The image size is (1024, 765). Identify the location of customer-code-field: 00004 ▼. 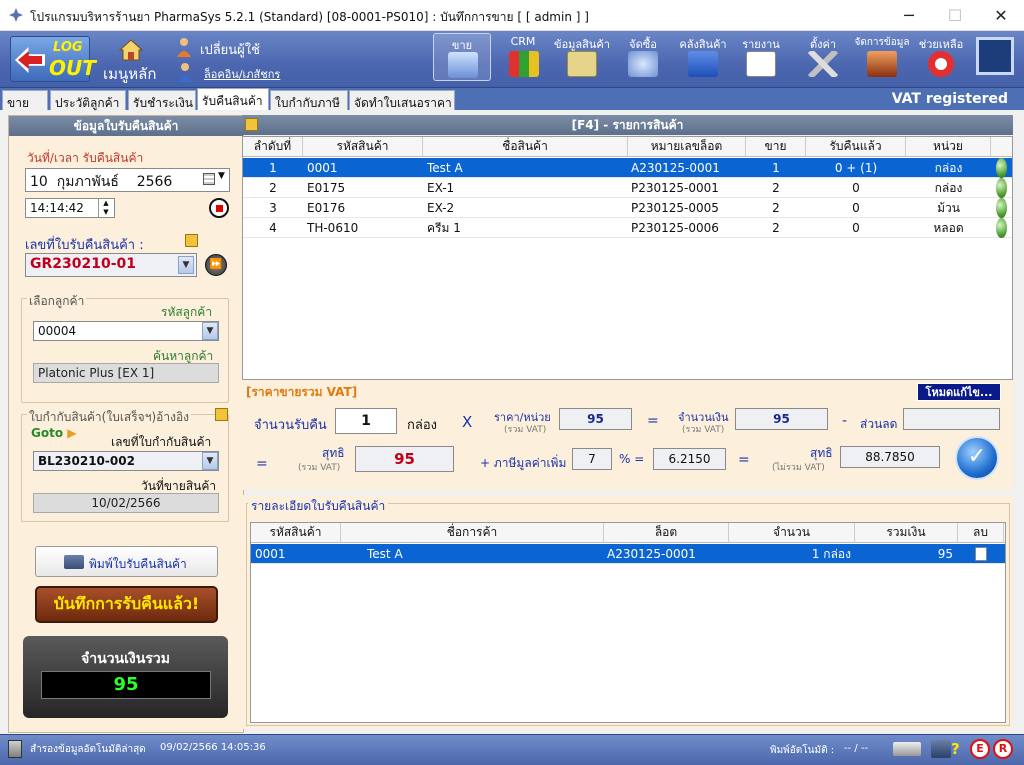
(126, 331).